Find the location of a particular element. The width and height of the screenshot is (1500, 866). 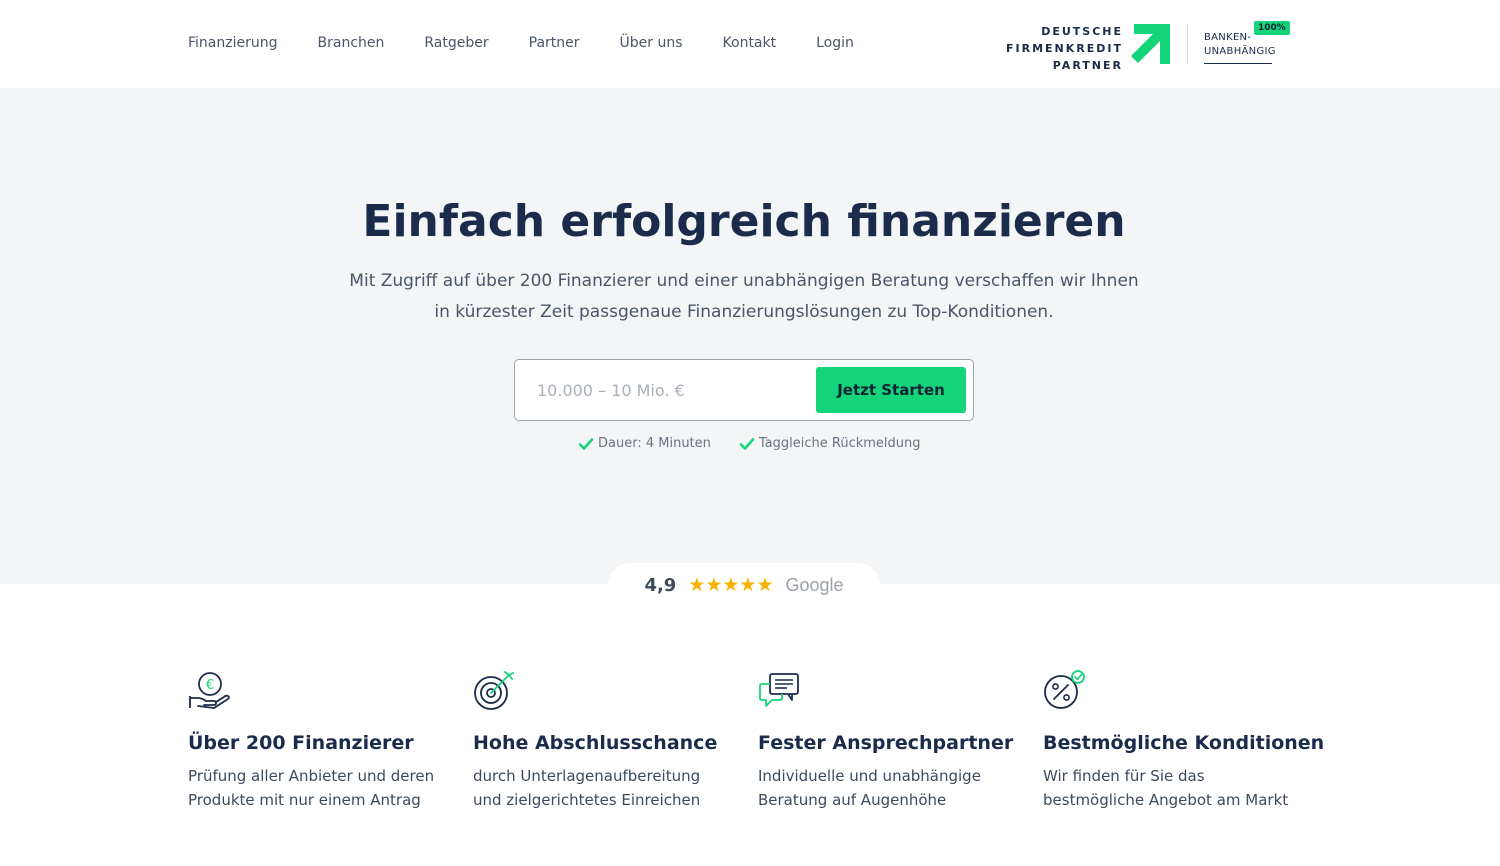

check-feedback: Taggleiche Rückmeldung is located at coordinates (830, 444).